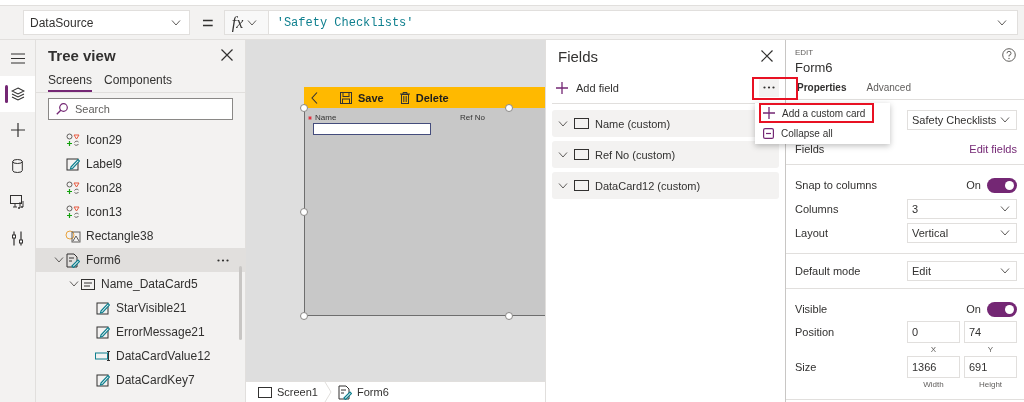  I want to click on help-icon, so click(1009, 55).